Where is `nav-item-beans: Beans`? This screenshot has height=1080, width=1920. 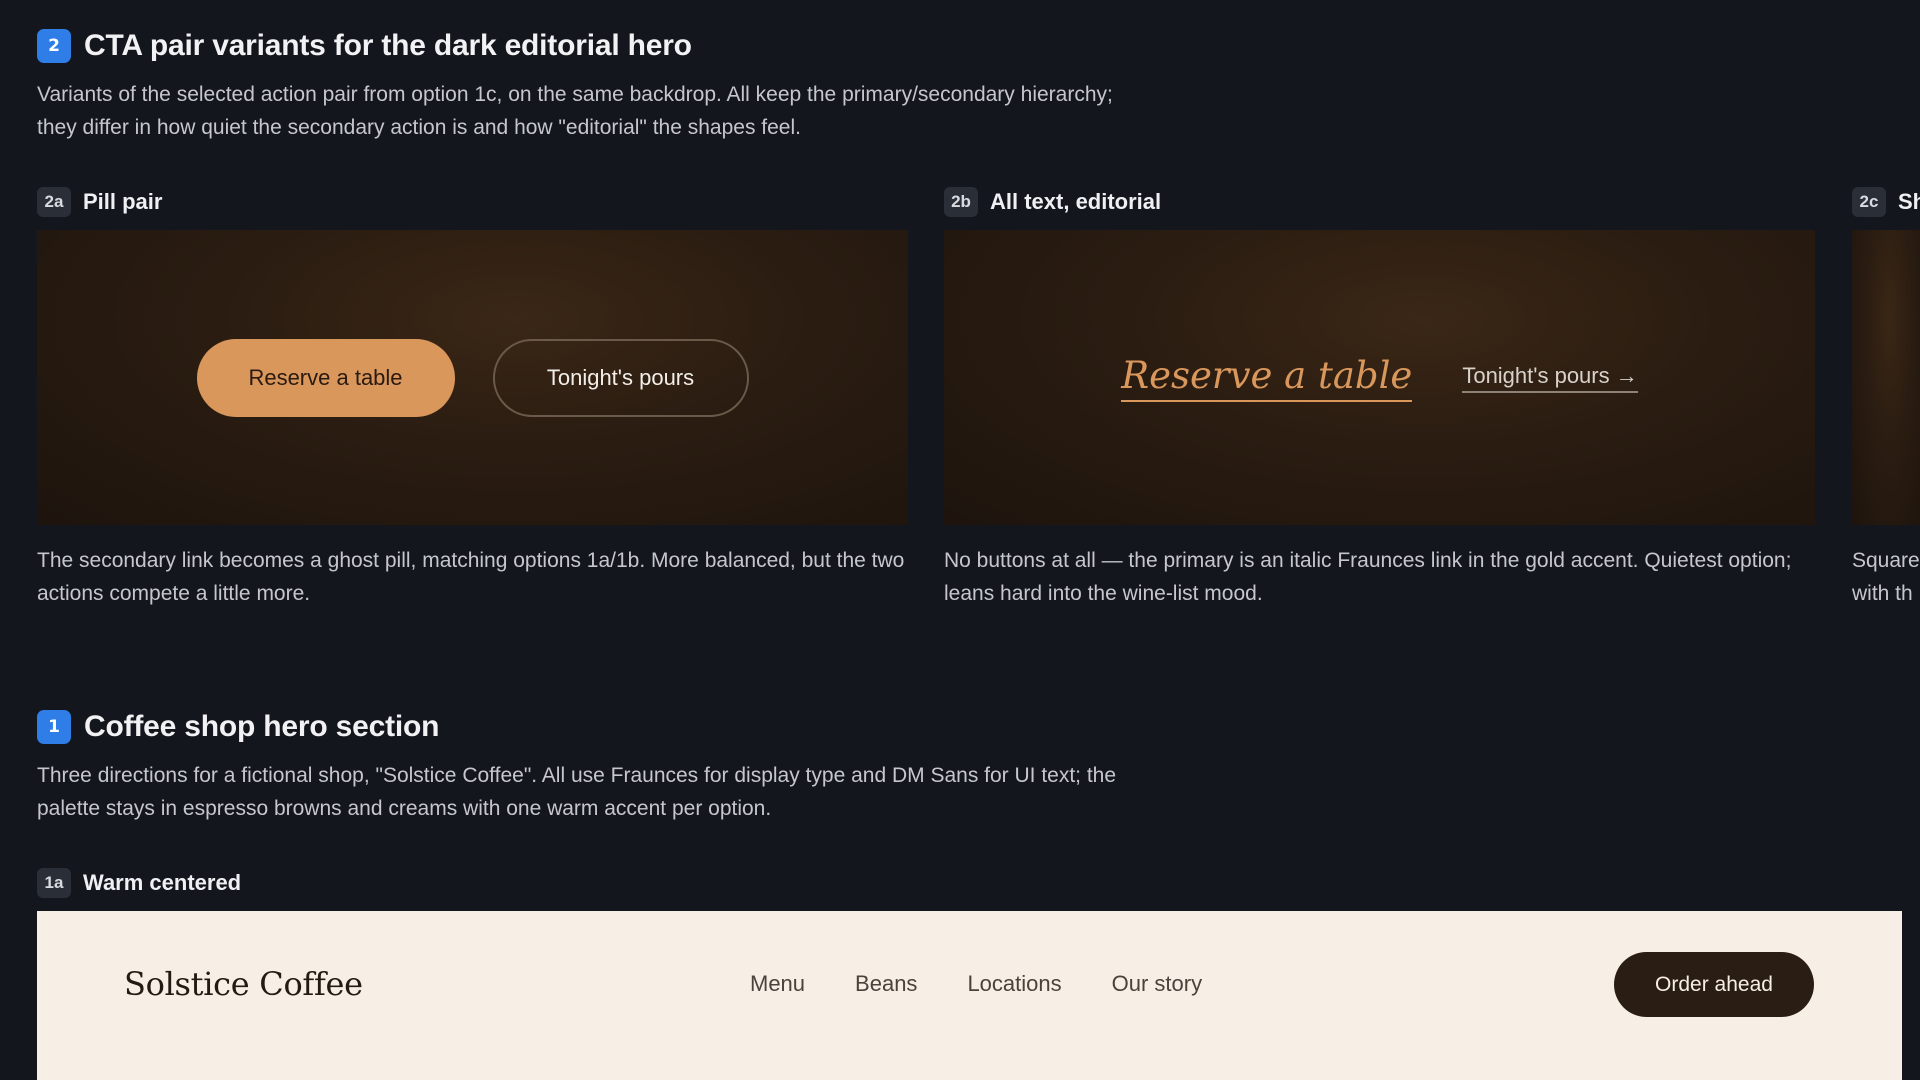
nav-item-beans: Beans is located at coordinates (886, 984).